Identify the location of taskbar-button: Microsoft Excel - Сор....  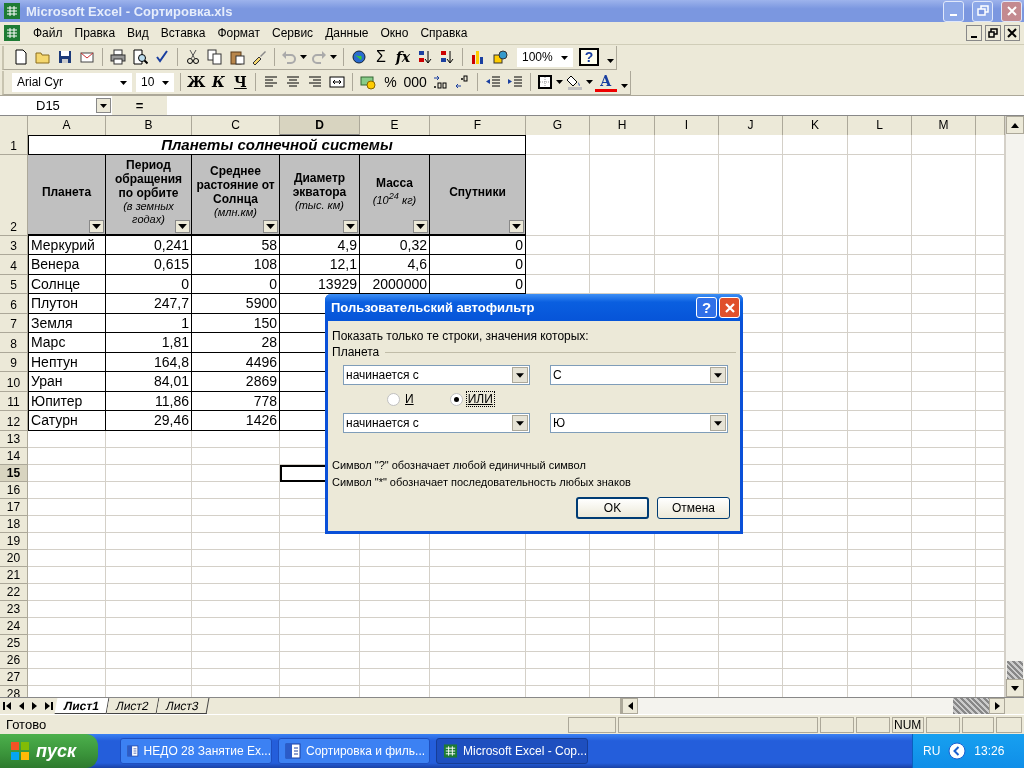
(512, 751).